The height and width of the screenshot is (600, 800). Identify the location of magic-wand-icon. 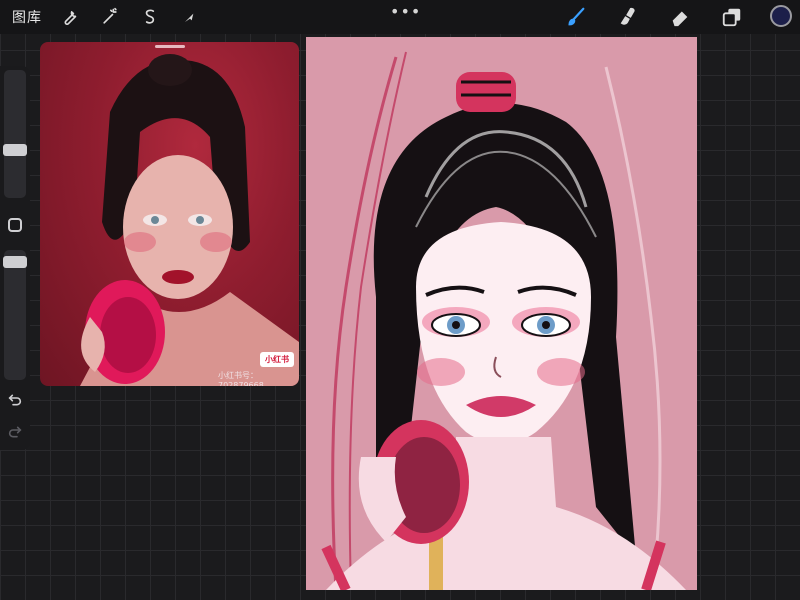
(110, 17).